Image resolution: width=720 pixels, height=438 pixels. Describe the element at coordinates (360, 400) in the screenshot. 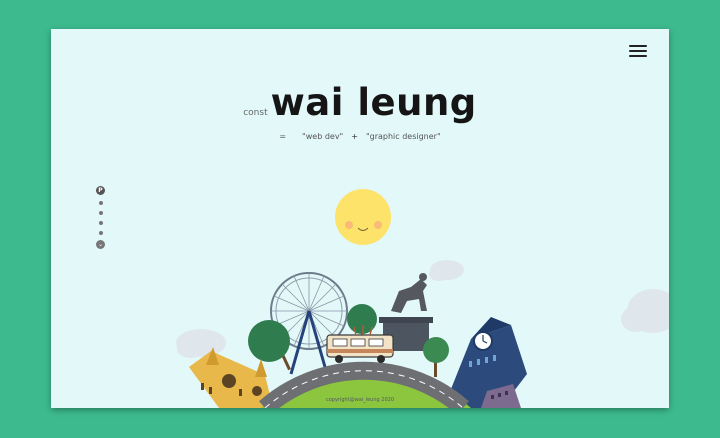

I see `copyright-text: copyright@wai_leung 2020` at that location.